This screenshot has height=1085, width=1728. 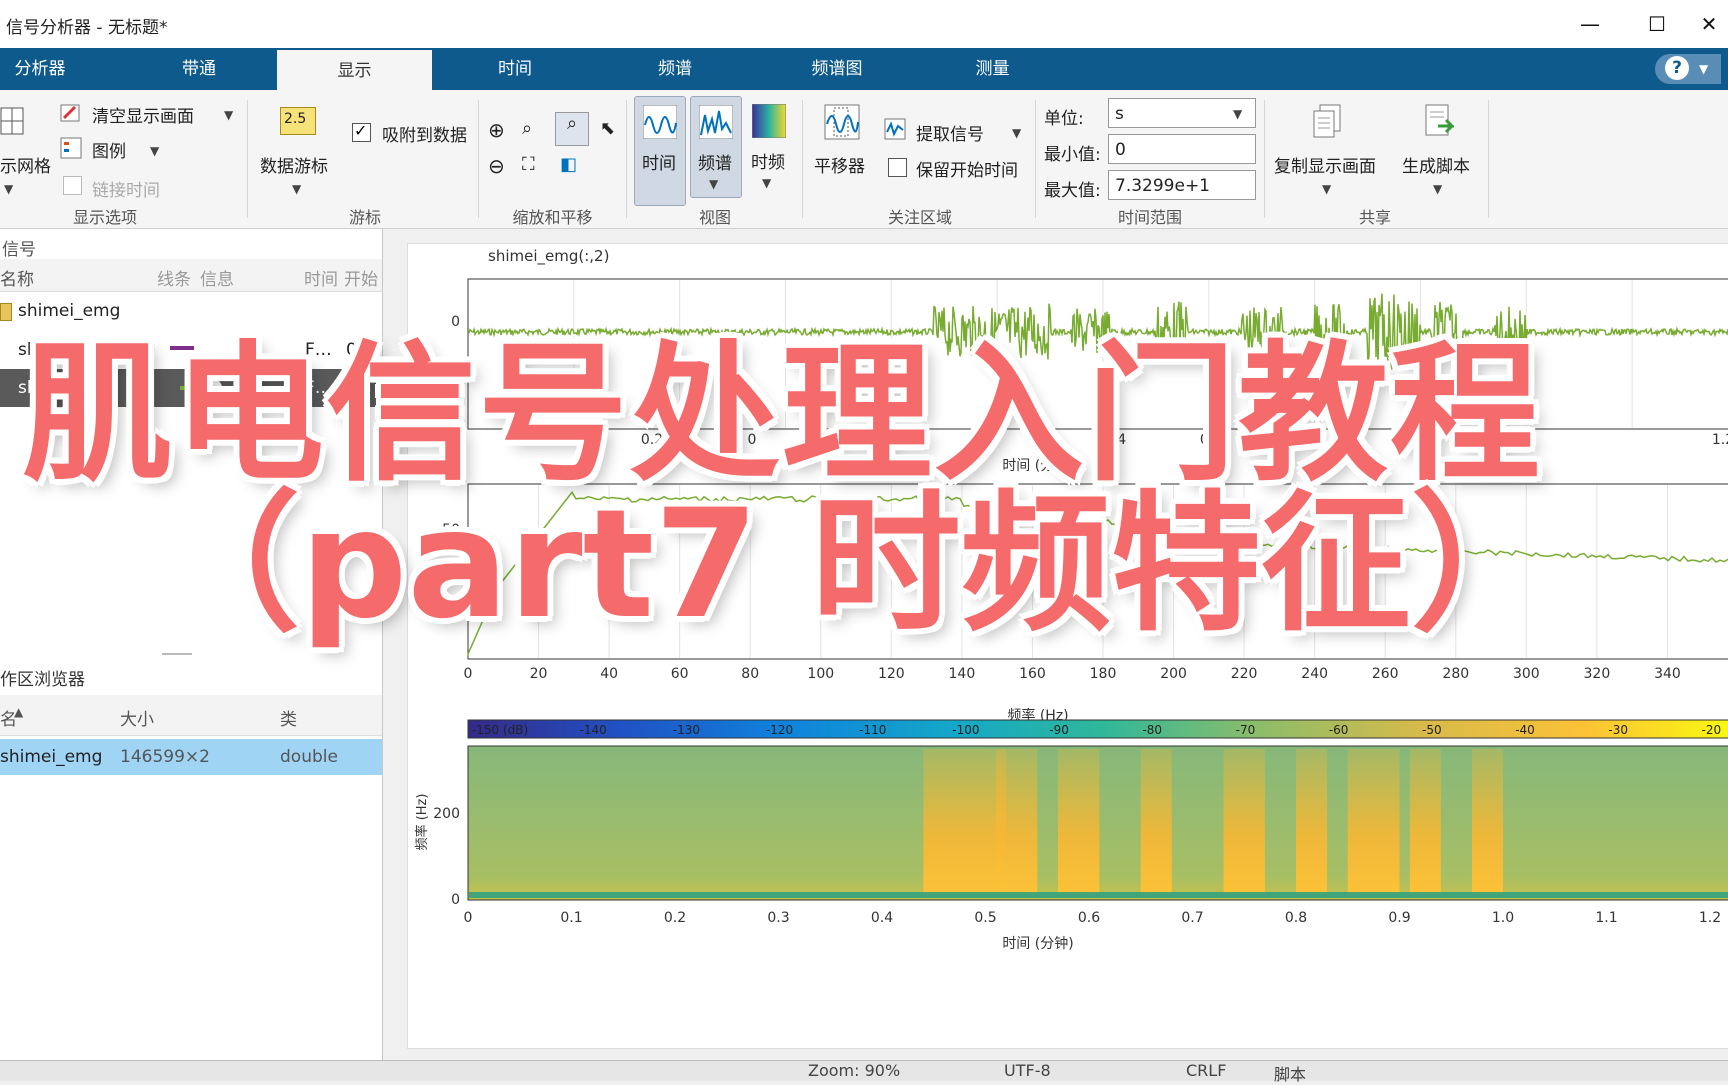 What do you see at coordinates (191, 313) in the screenshot?
I see `signal-group-row: shimei_emg` at bounding box center [191, 313].